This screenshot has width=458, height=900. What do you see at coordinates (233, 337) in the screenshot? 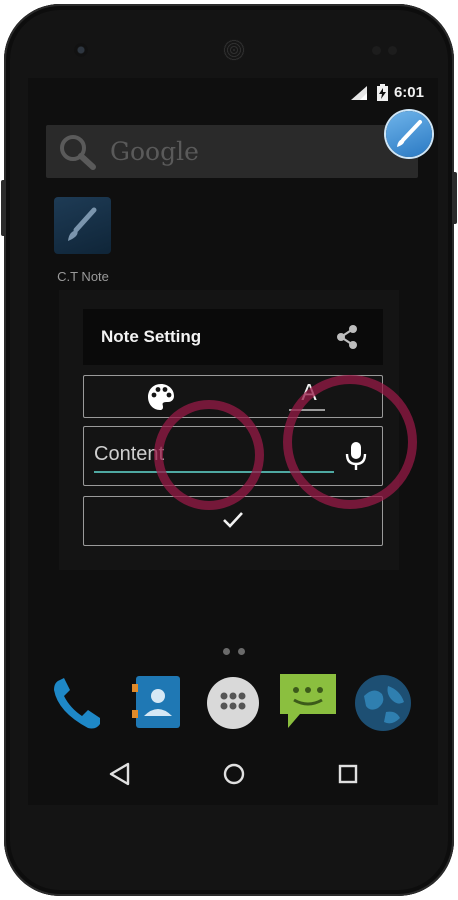
I see `dialog-header: Note Setting` at bounding box center [233, 337].